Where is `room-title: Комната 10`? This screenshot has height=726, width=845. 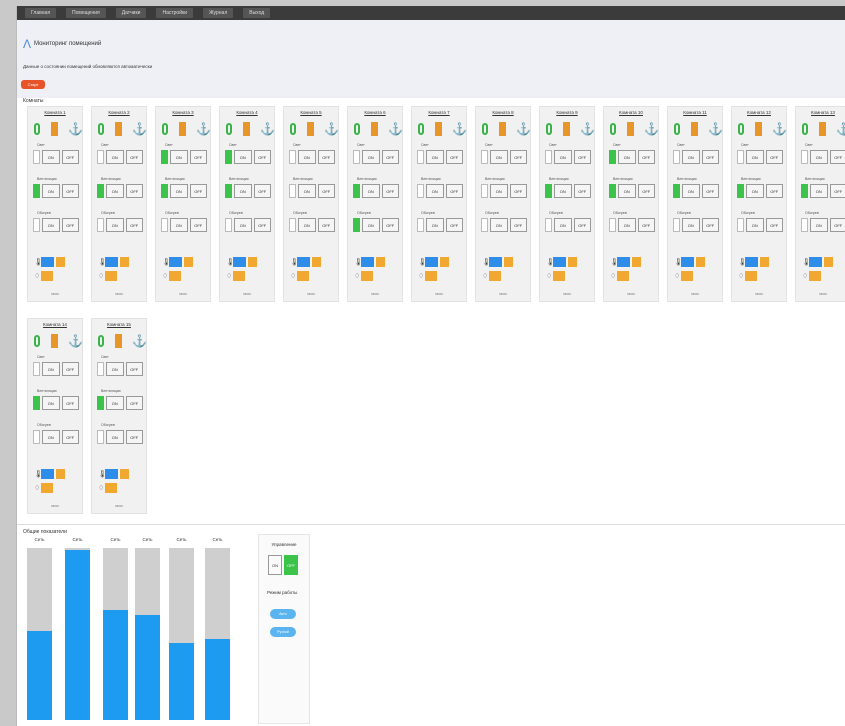 room-title: Комната 10 is located at coordinates (631, 112).